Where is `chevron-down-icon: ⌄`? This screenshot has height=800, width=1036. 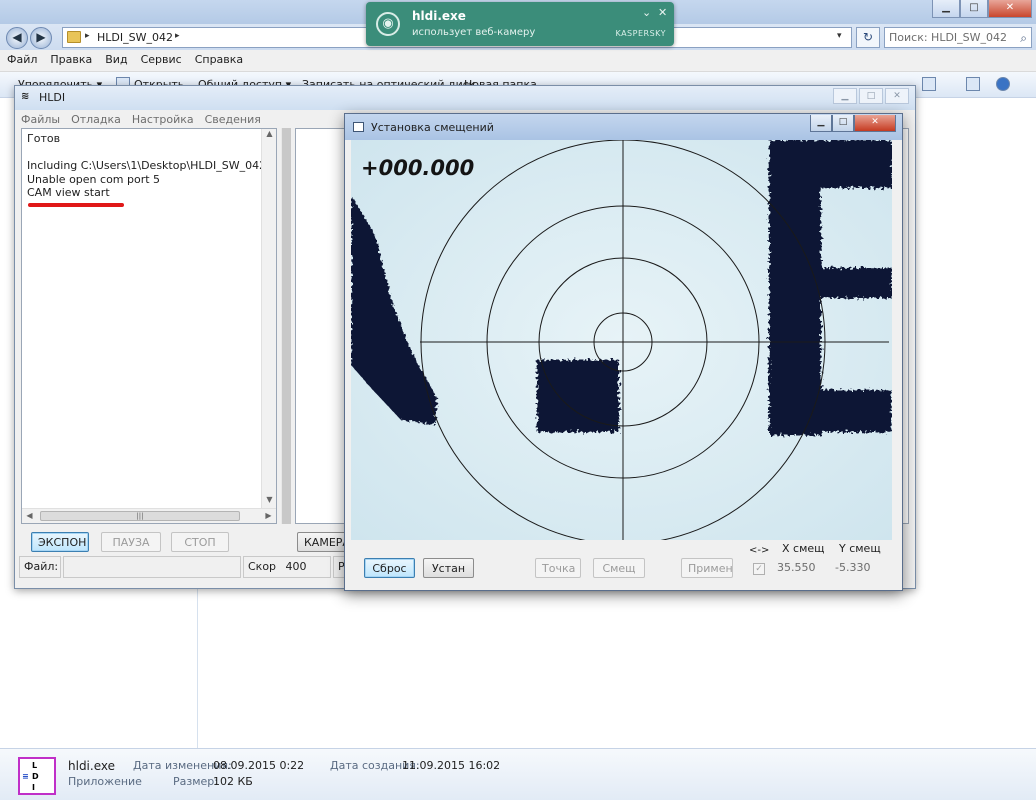
chevron-down-icon: ⌄ is located at coordinates (646, 12).